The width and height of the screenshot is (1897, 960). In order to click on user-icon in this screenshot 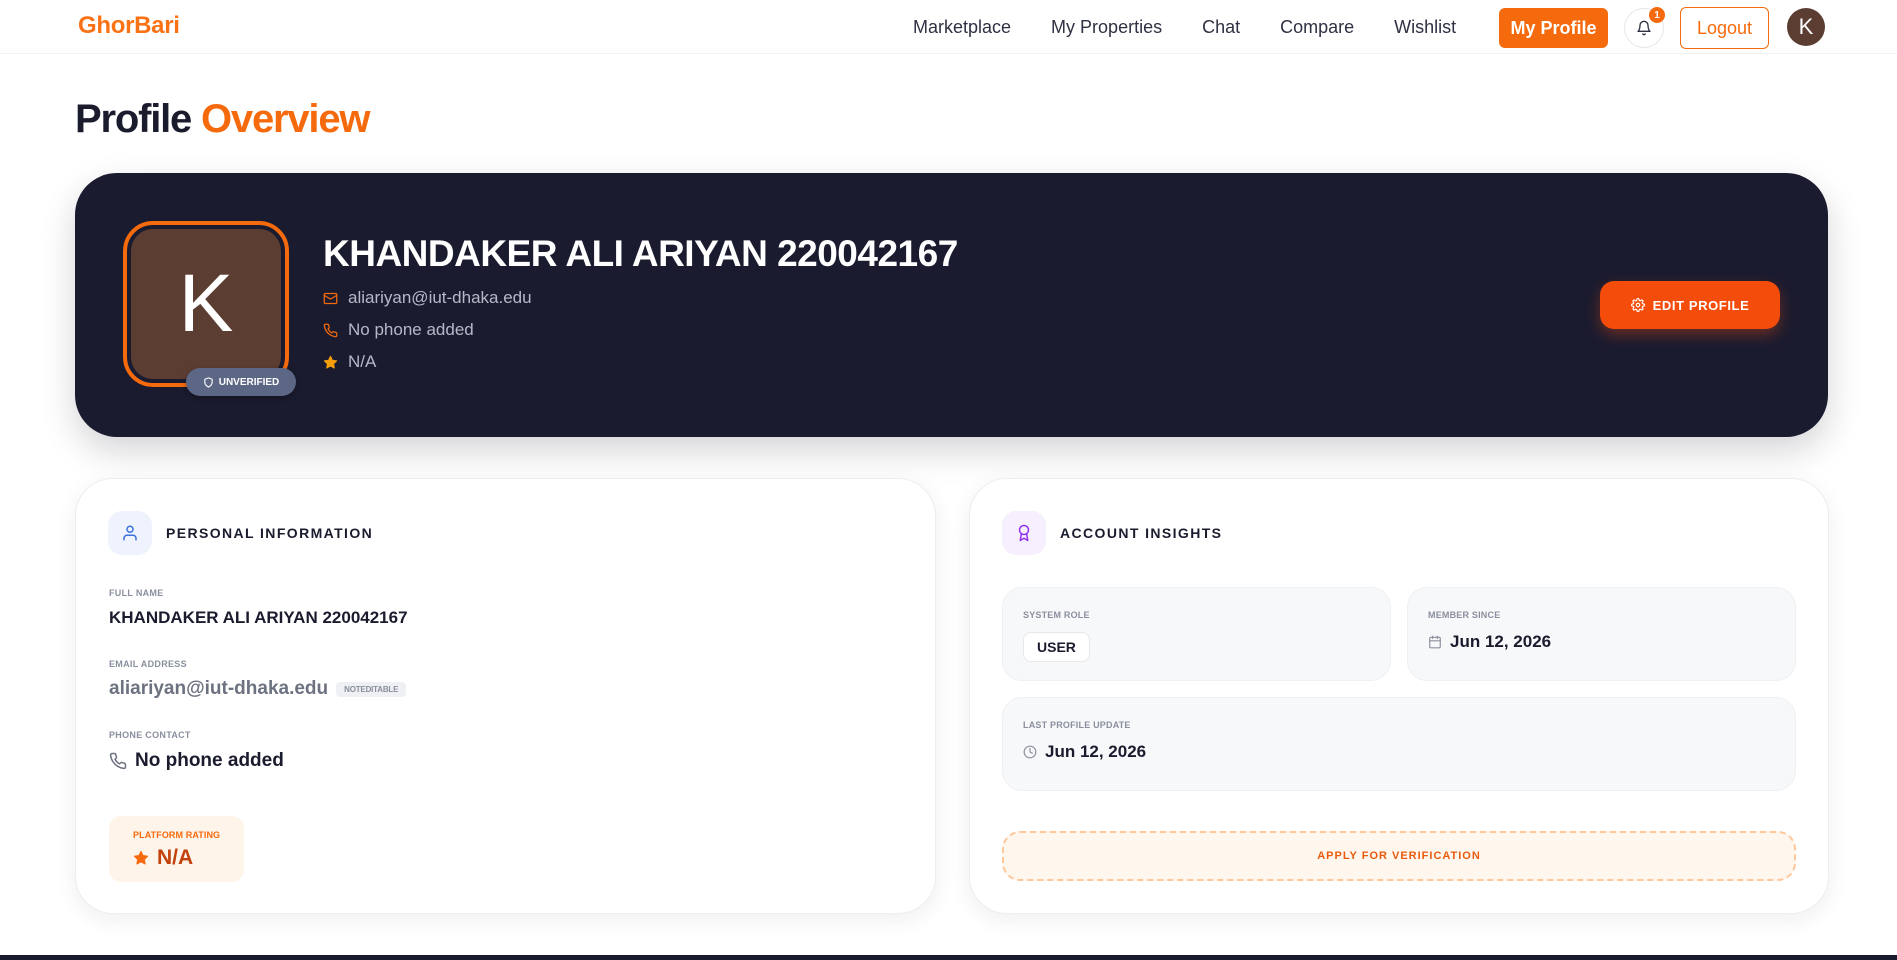, I will do `click(130, 533)`.